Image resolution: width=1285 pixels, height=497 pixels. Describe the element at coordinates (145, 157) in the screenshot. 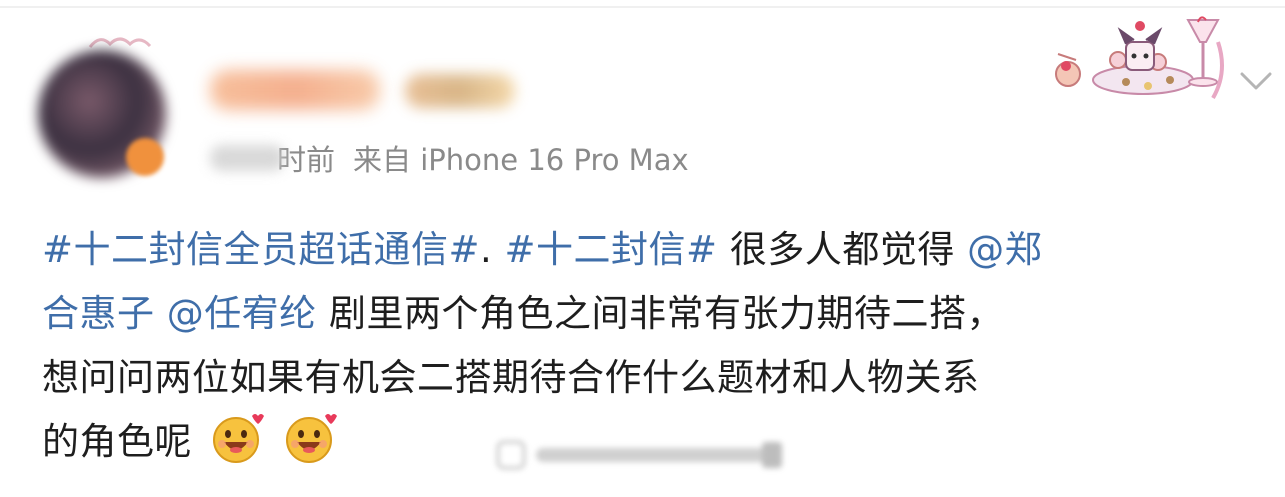

I see `verified-badge` at that location.